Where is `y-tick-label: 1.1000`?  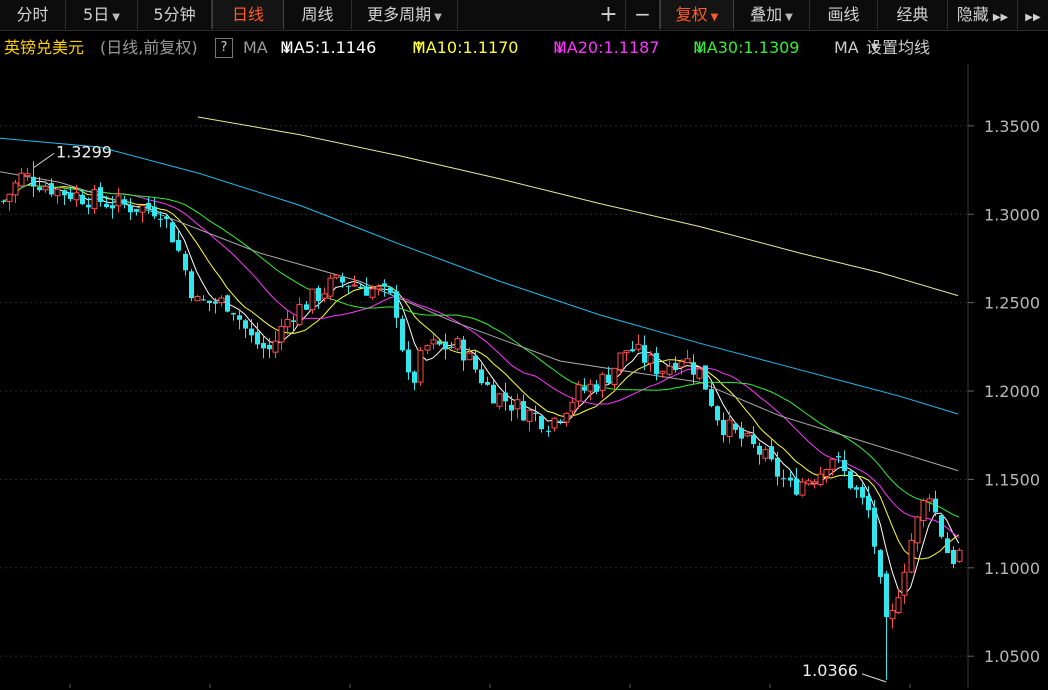 y-tick-label: 1.1000 is located at coordinates (1012, 568).